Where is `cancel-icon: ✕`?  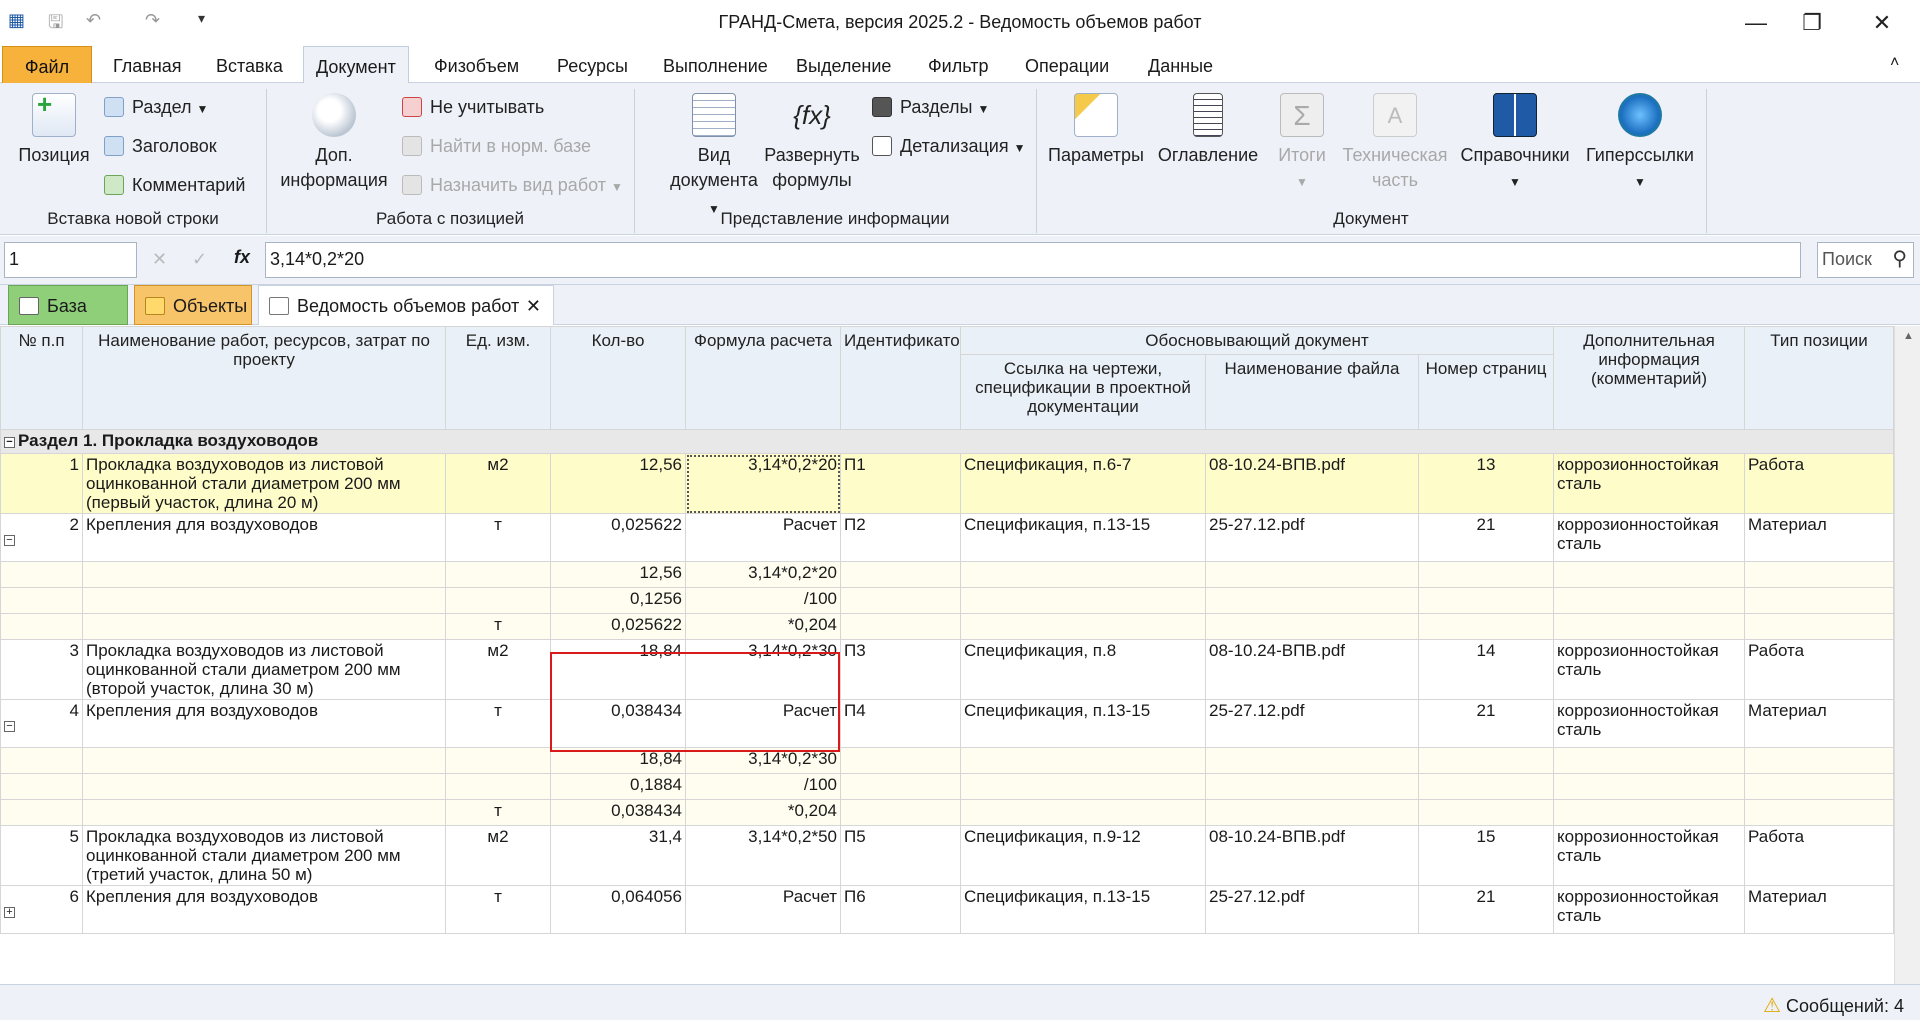
cancel-icon: ✕ is located at coordinates (159, 259).